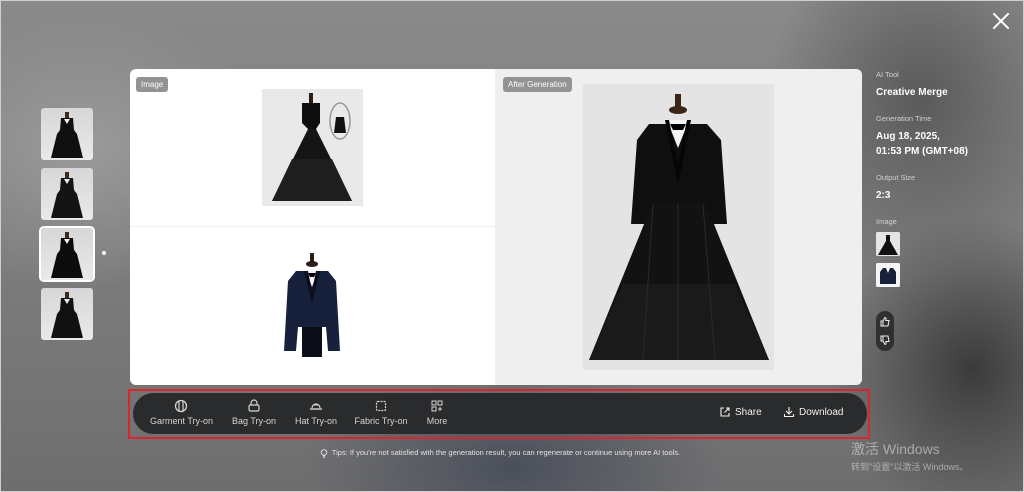  I want to click on tool-label: Garment Try-on, so click(182, 421).